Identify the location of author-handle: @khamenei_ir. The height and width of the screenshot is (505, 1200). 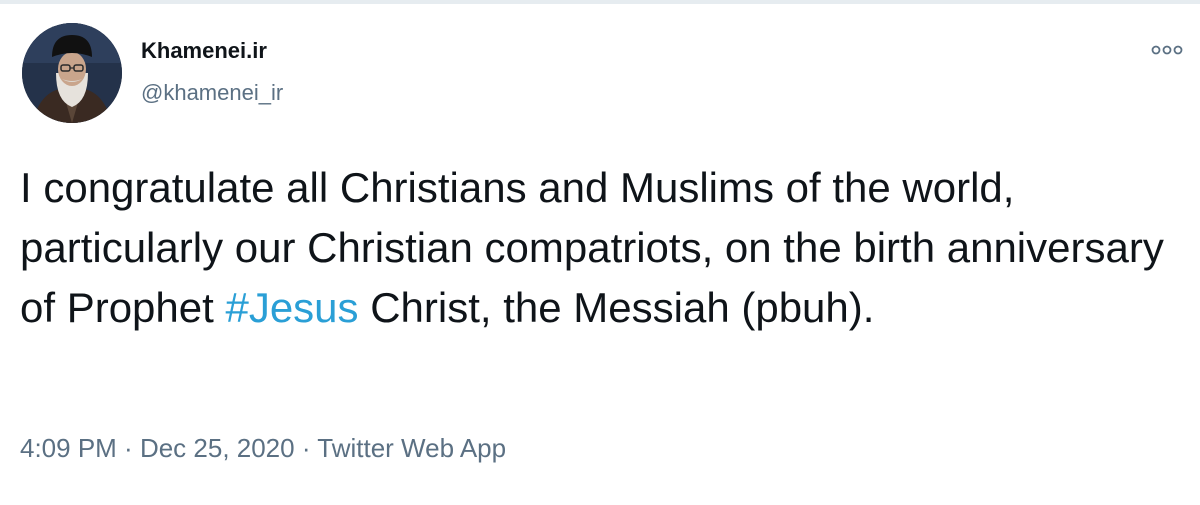
(212, 93).